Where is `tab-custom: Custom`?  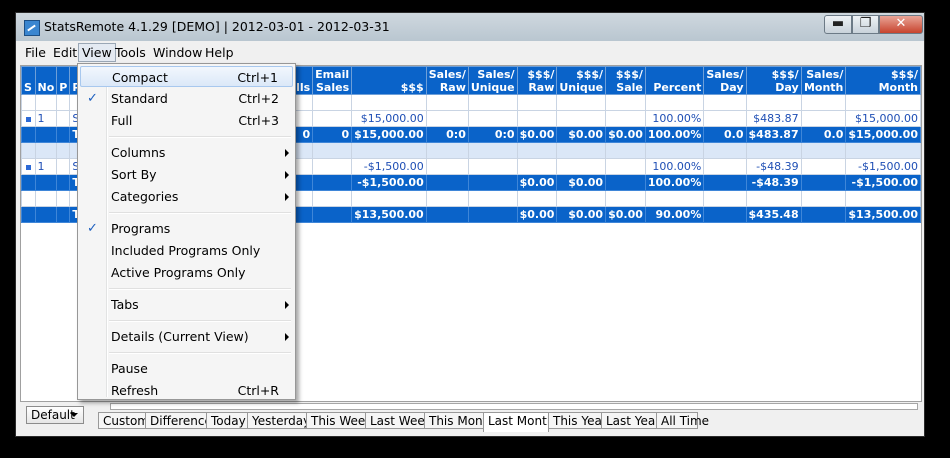 tab-custom: Custom is located at coordinates (123, 420).